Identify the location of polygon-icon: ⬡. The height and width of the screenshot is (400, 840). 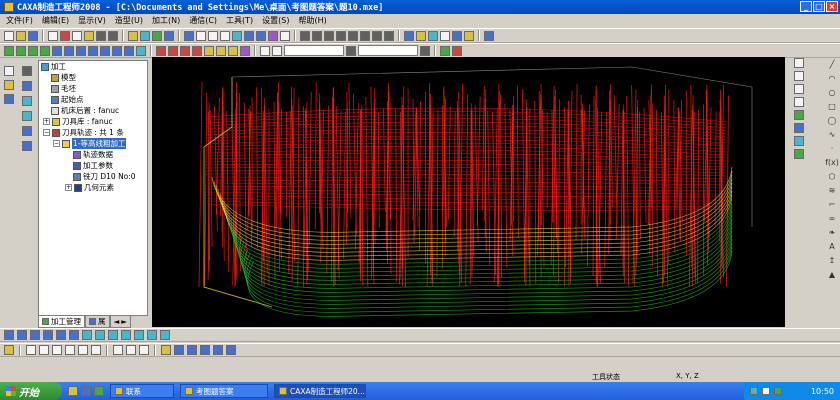
(832, 177).